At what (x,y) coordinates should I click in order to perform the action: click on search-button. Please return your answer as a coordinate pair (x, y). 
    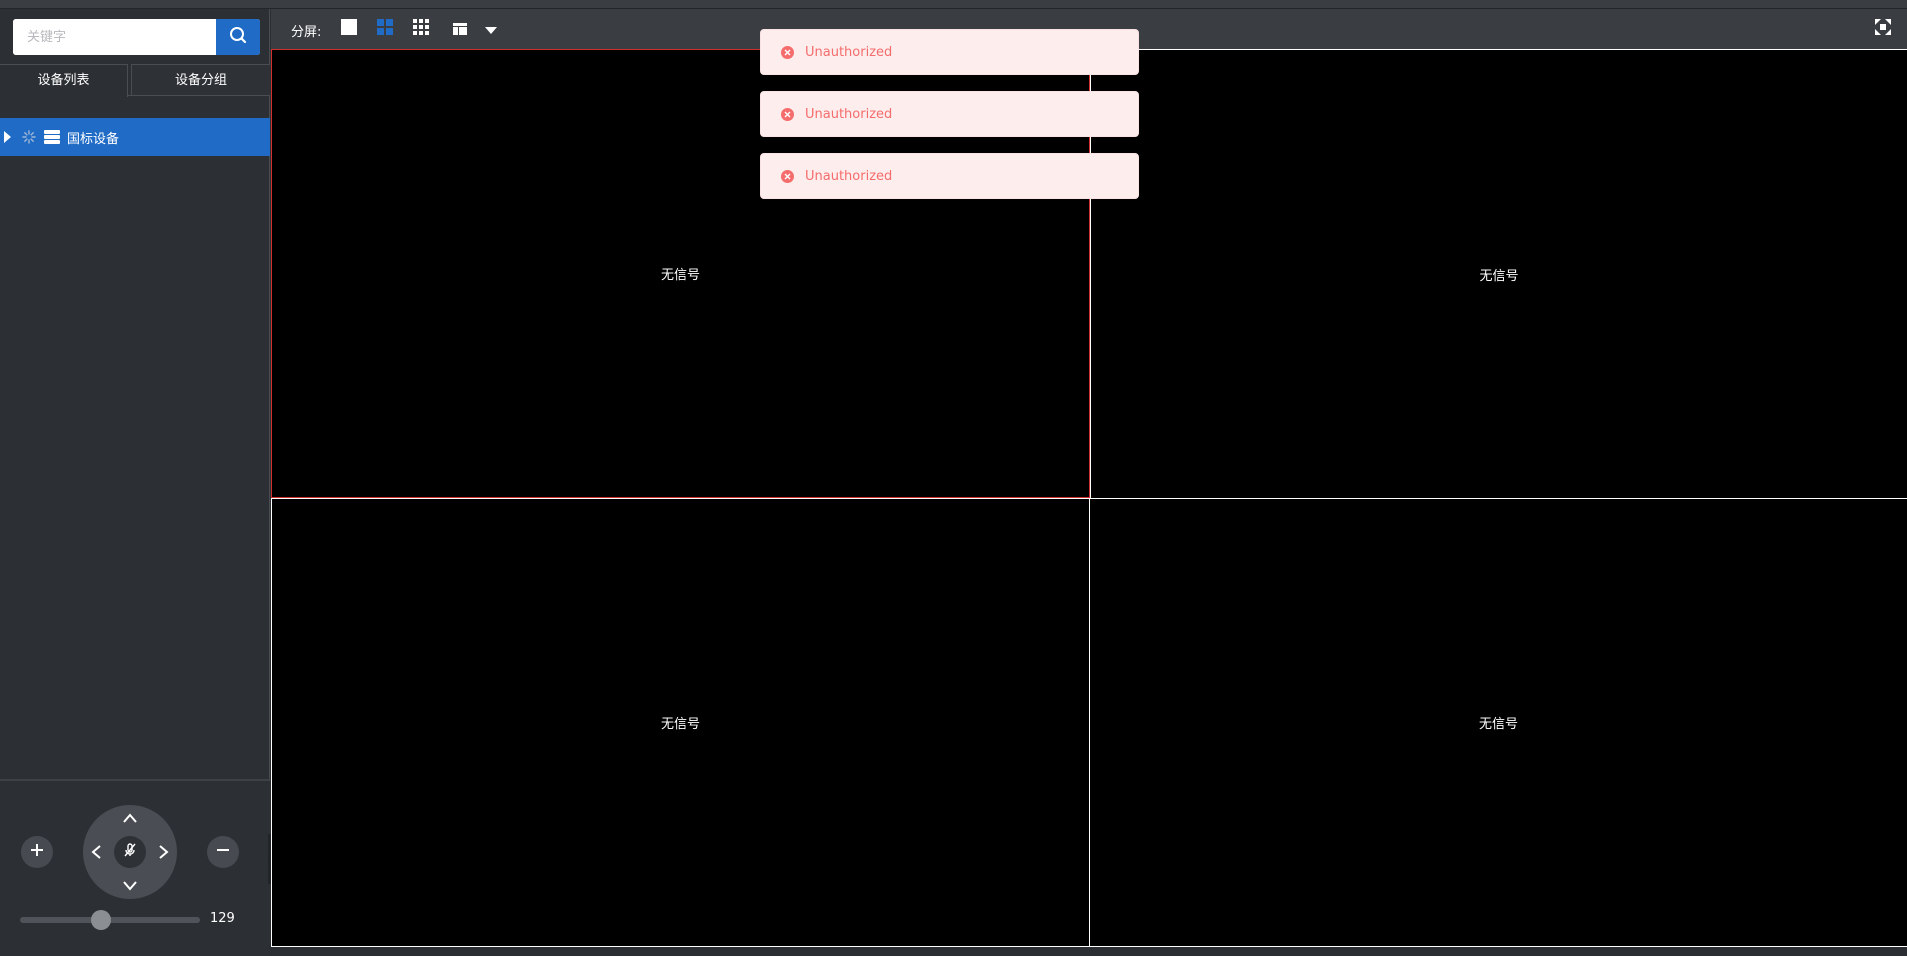
    Looking at the image, I should click on (238, 37).